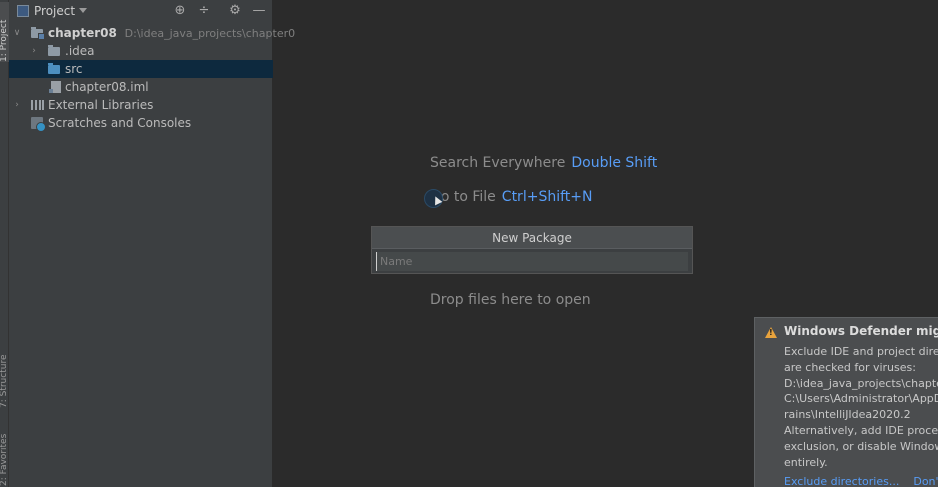  I want to click on tree-item-scratches: Scratches and Consoles, so click(141, 123).